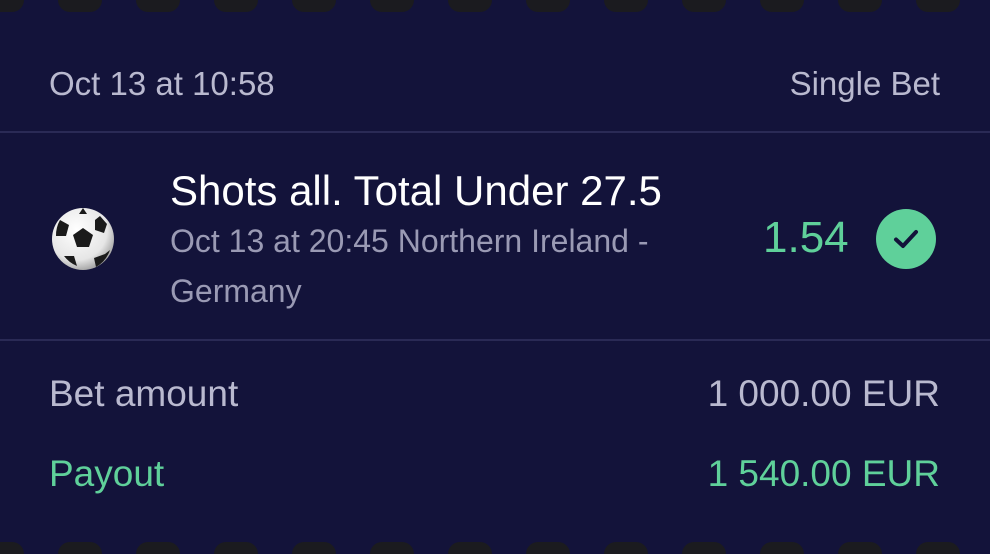  Describe the element at coordinates (162, 83) in the screenshot. I see `bet-placed-time: Oct 13 at 10:58` at that location.